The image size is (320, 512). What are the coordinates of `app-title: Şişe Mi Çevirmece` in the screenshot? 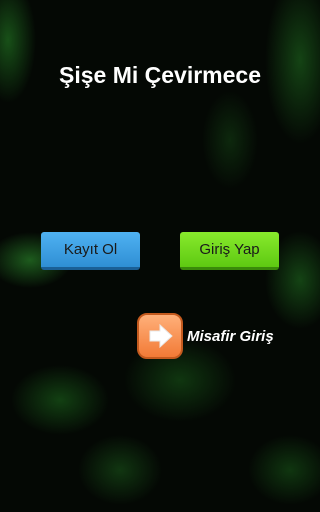 It's located at (159, 75).